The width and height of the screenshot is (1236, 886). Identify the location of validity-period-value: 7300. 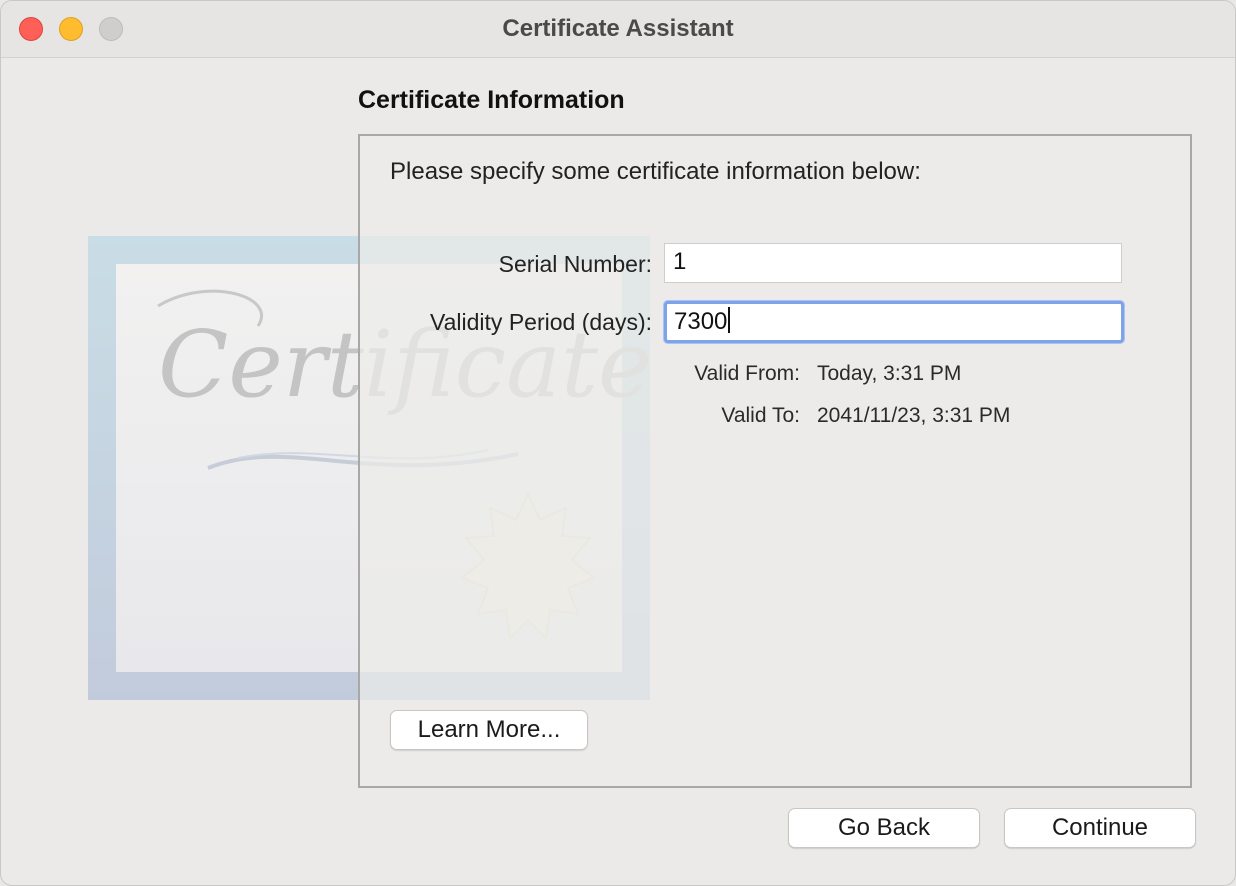
(701, 321).